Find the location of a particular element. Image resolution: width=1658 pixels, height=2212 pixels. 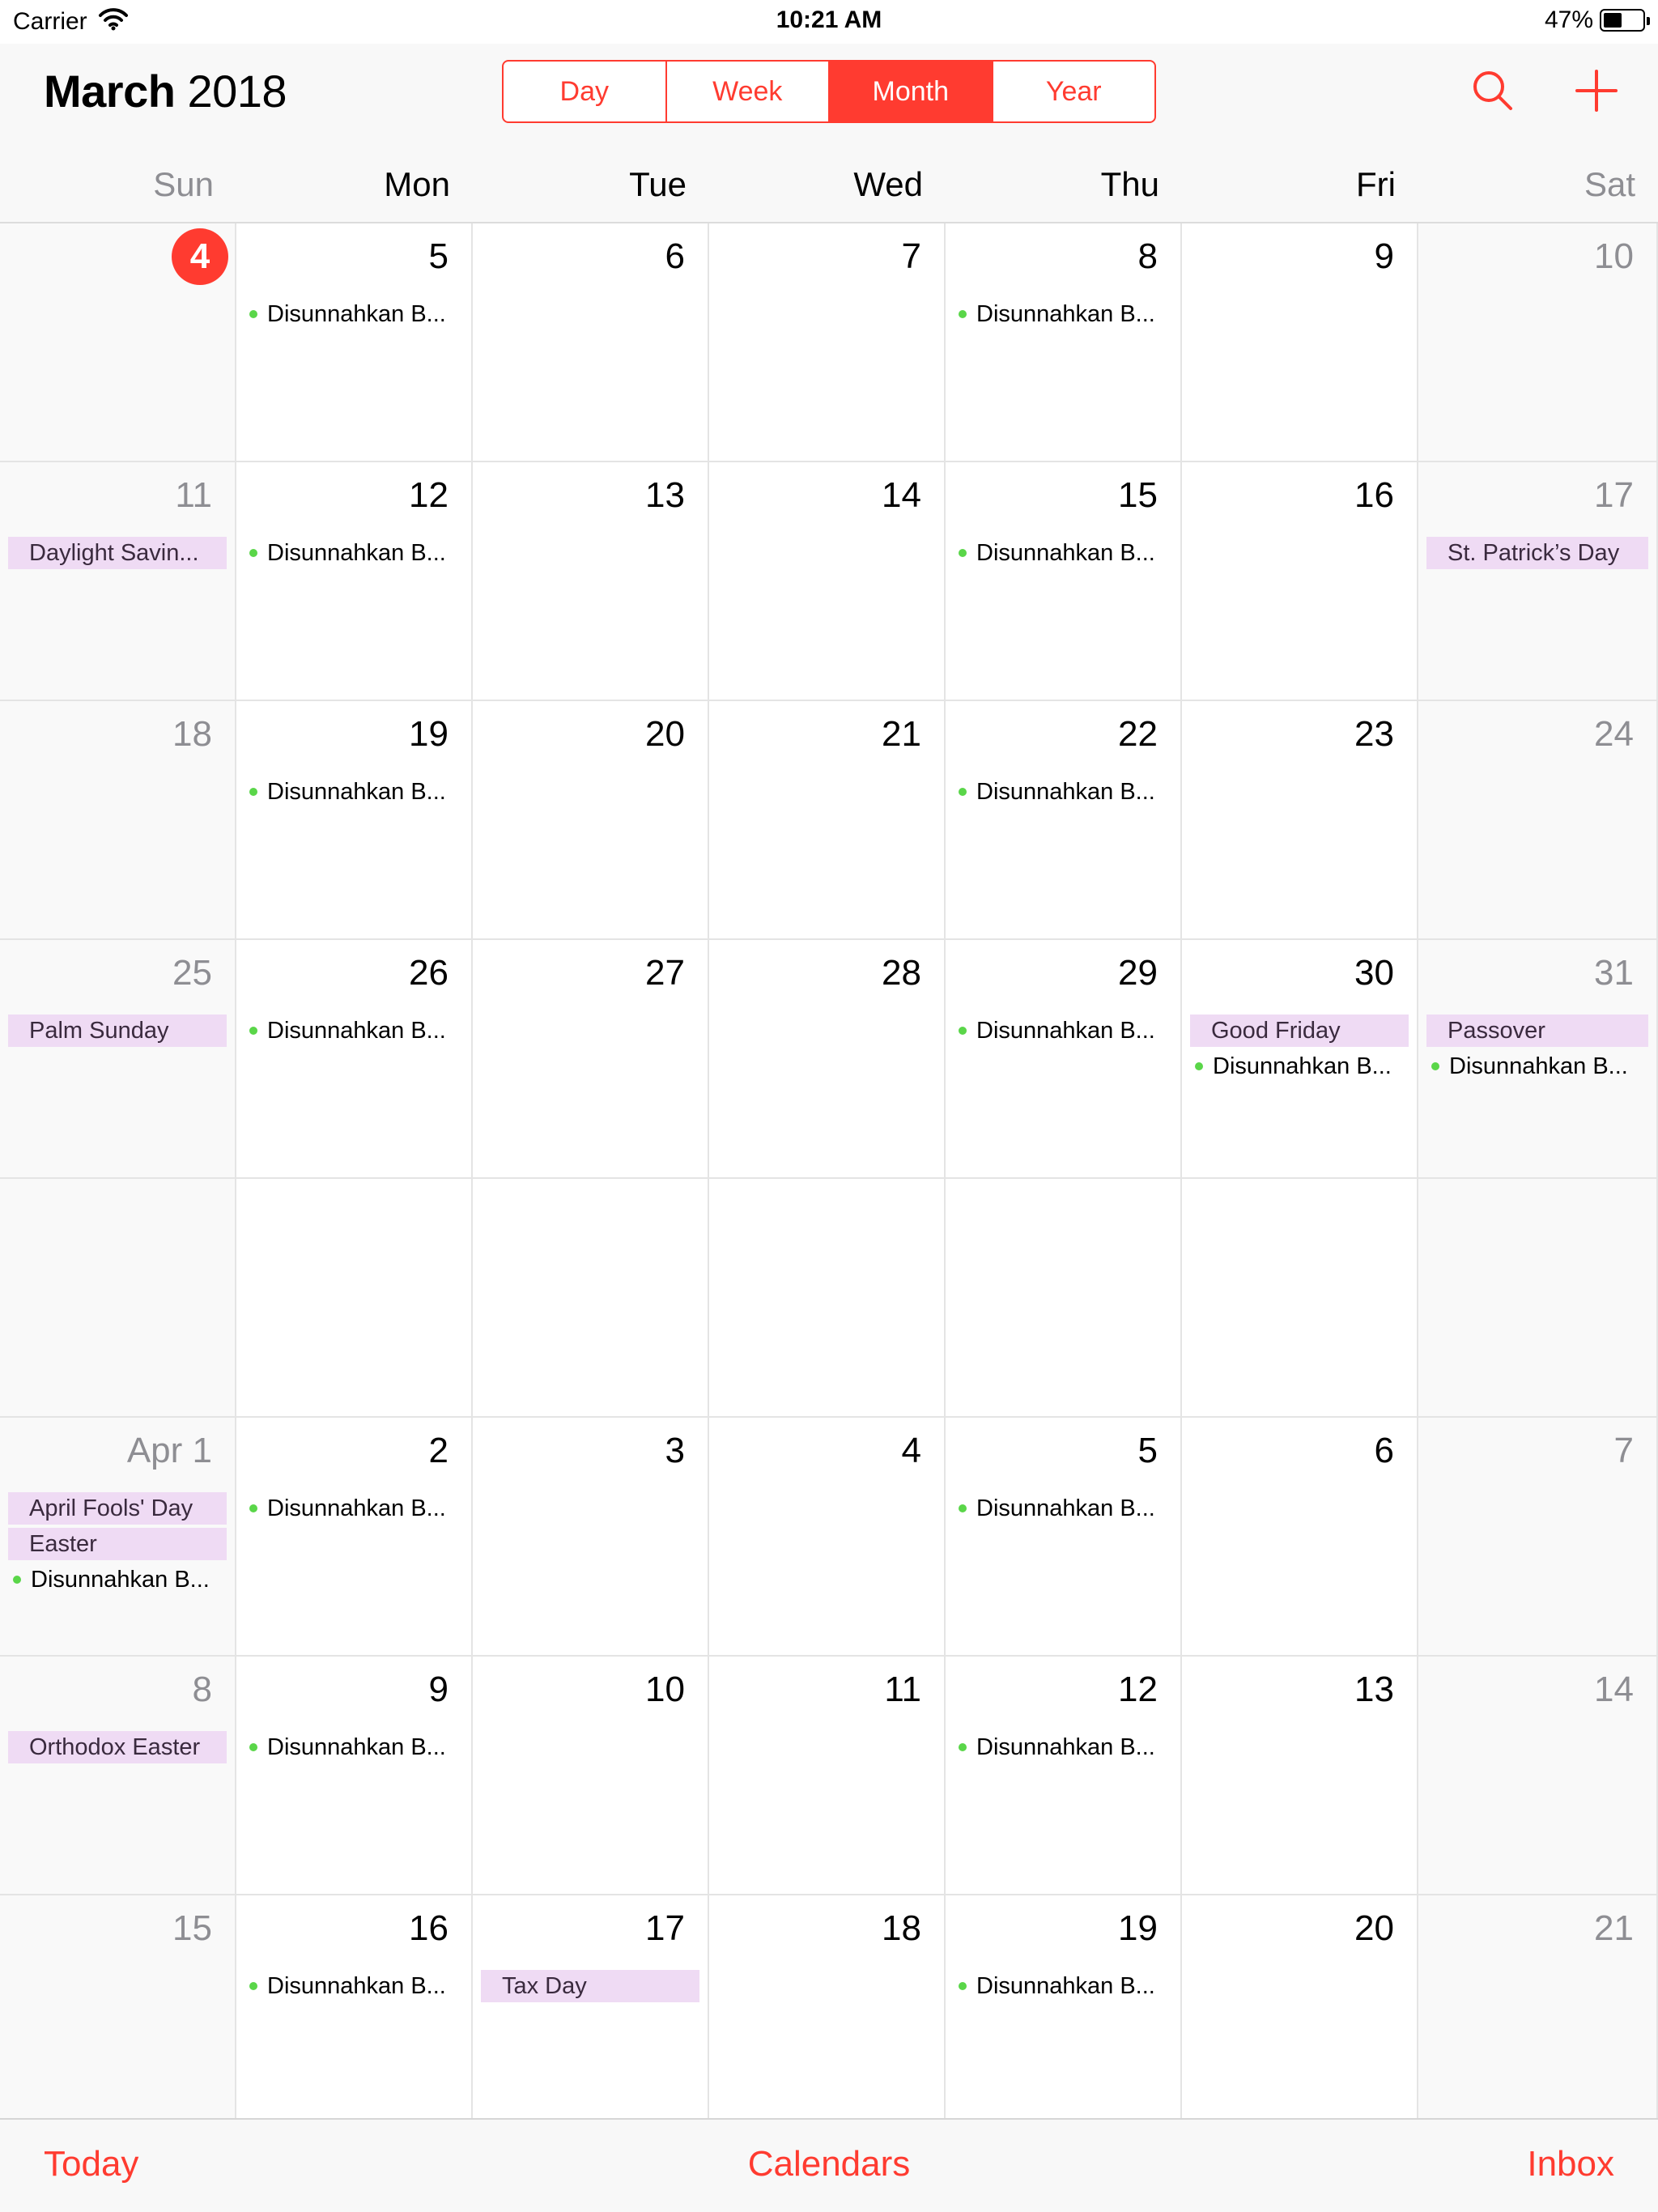

allday-event: Palm Sunday is located at coordinates (117, 1031).